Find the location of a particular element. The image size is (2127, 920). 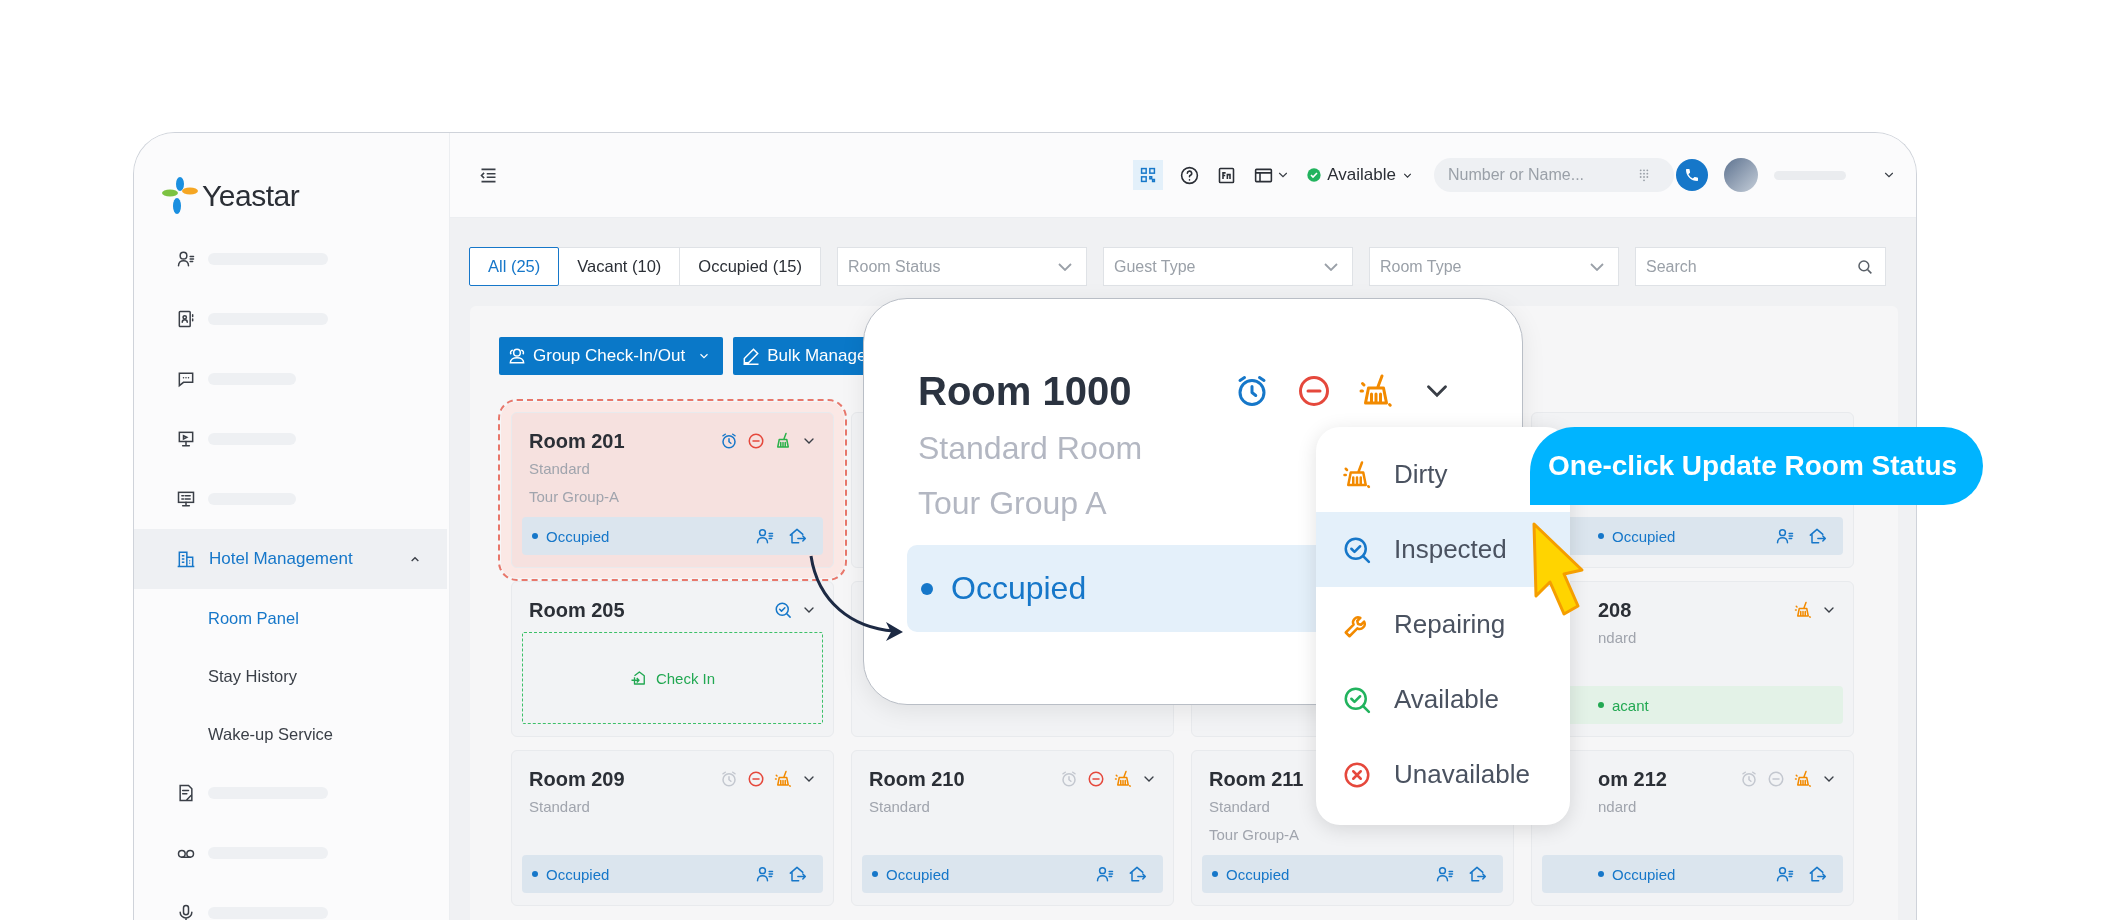

room-type: Standard Room is located at coordinates (1030, 448).